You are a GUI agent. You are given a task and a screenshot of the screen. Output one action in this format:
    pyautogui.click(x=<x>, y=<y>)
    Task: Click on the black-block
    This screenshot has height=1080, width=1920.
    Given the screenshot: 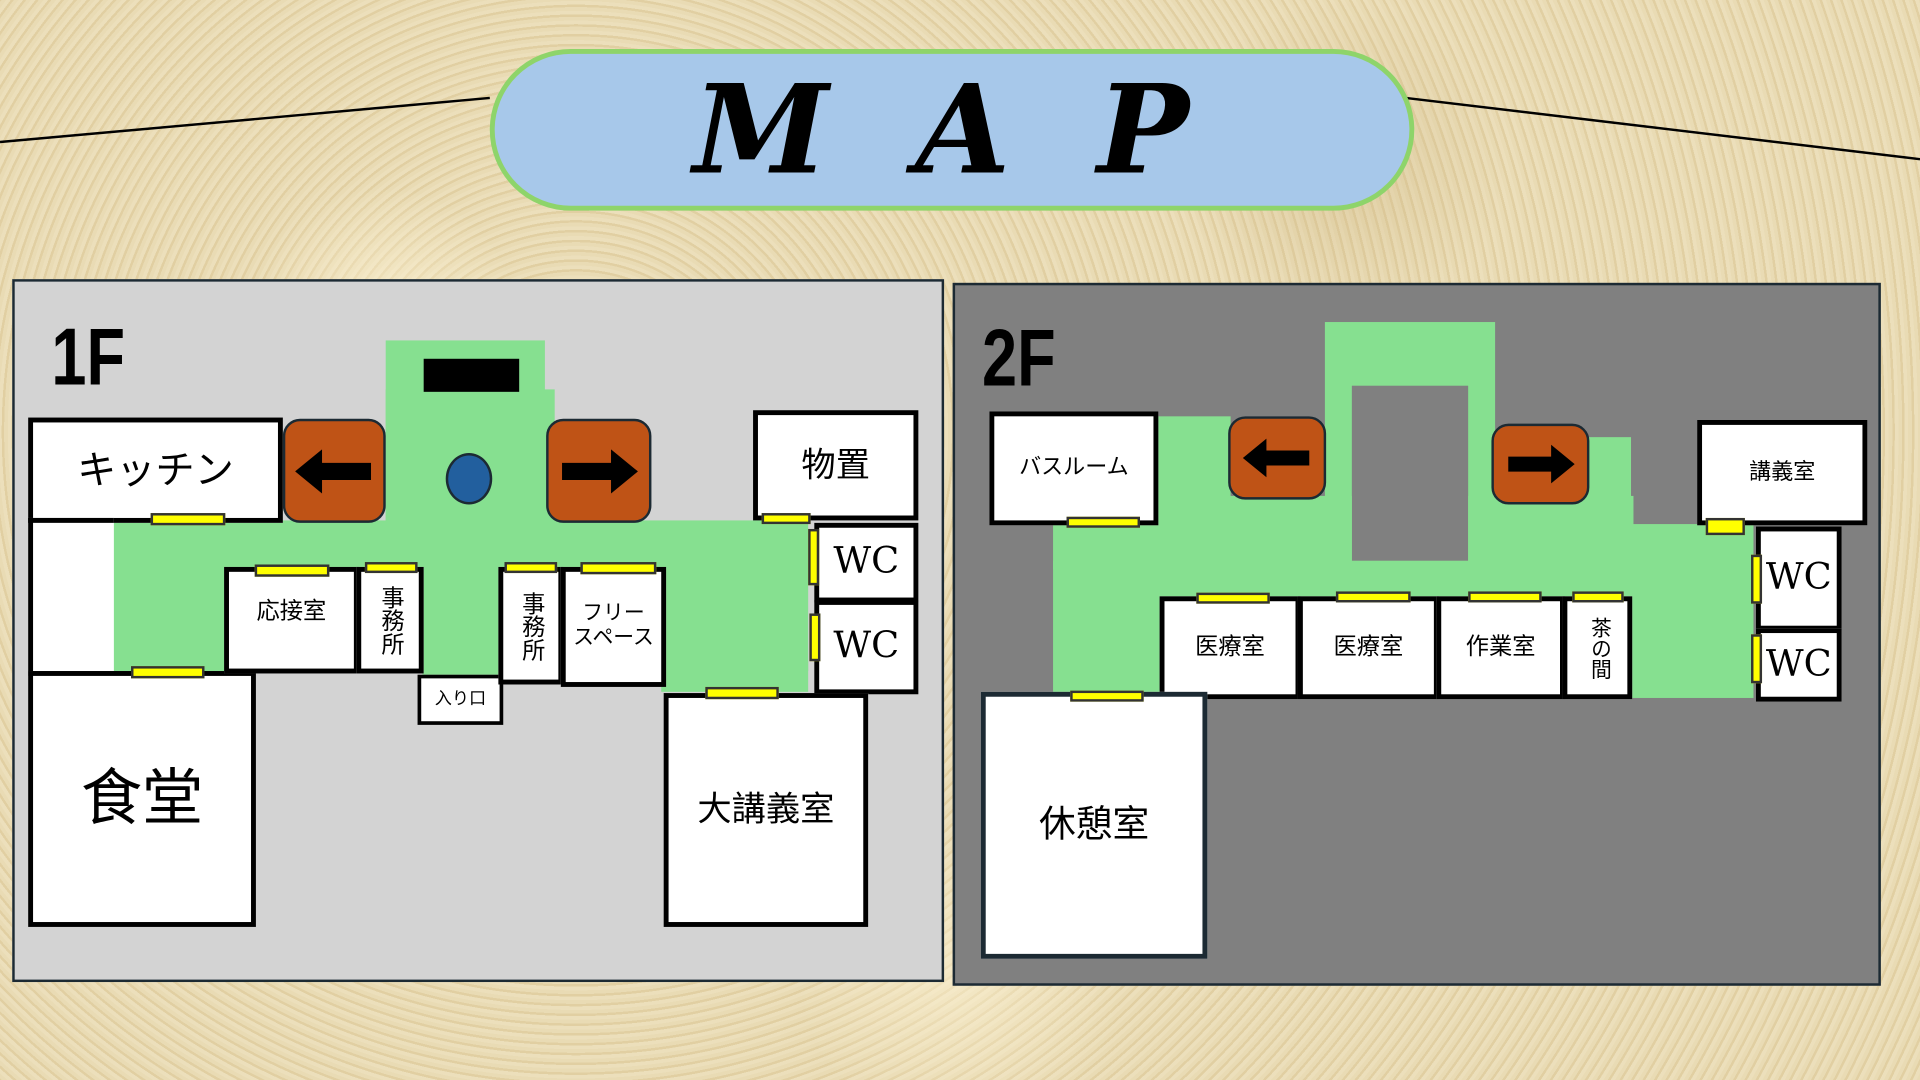 What is the action you would take?
    pyautogui.click(x=471, y=375)
    